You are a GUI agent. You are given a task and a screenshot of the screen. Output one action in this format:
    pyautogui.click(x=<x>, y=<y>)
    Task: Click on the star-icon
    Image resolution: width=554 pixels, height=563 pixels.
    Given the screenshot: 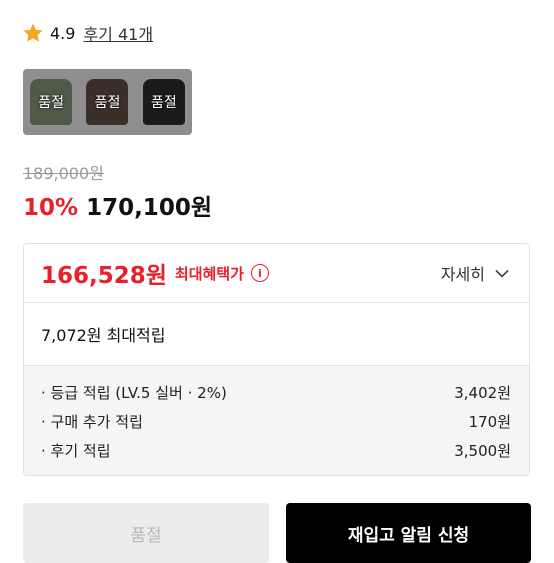 What is the action you would take?
    pyautogui.click(x=33, y=33)
    